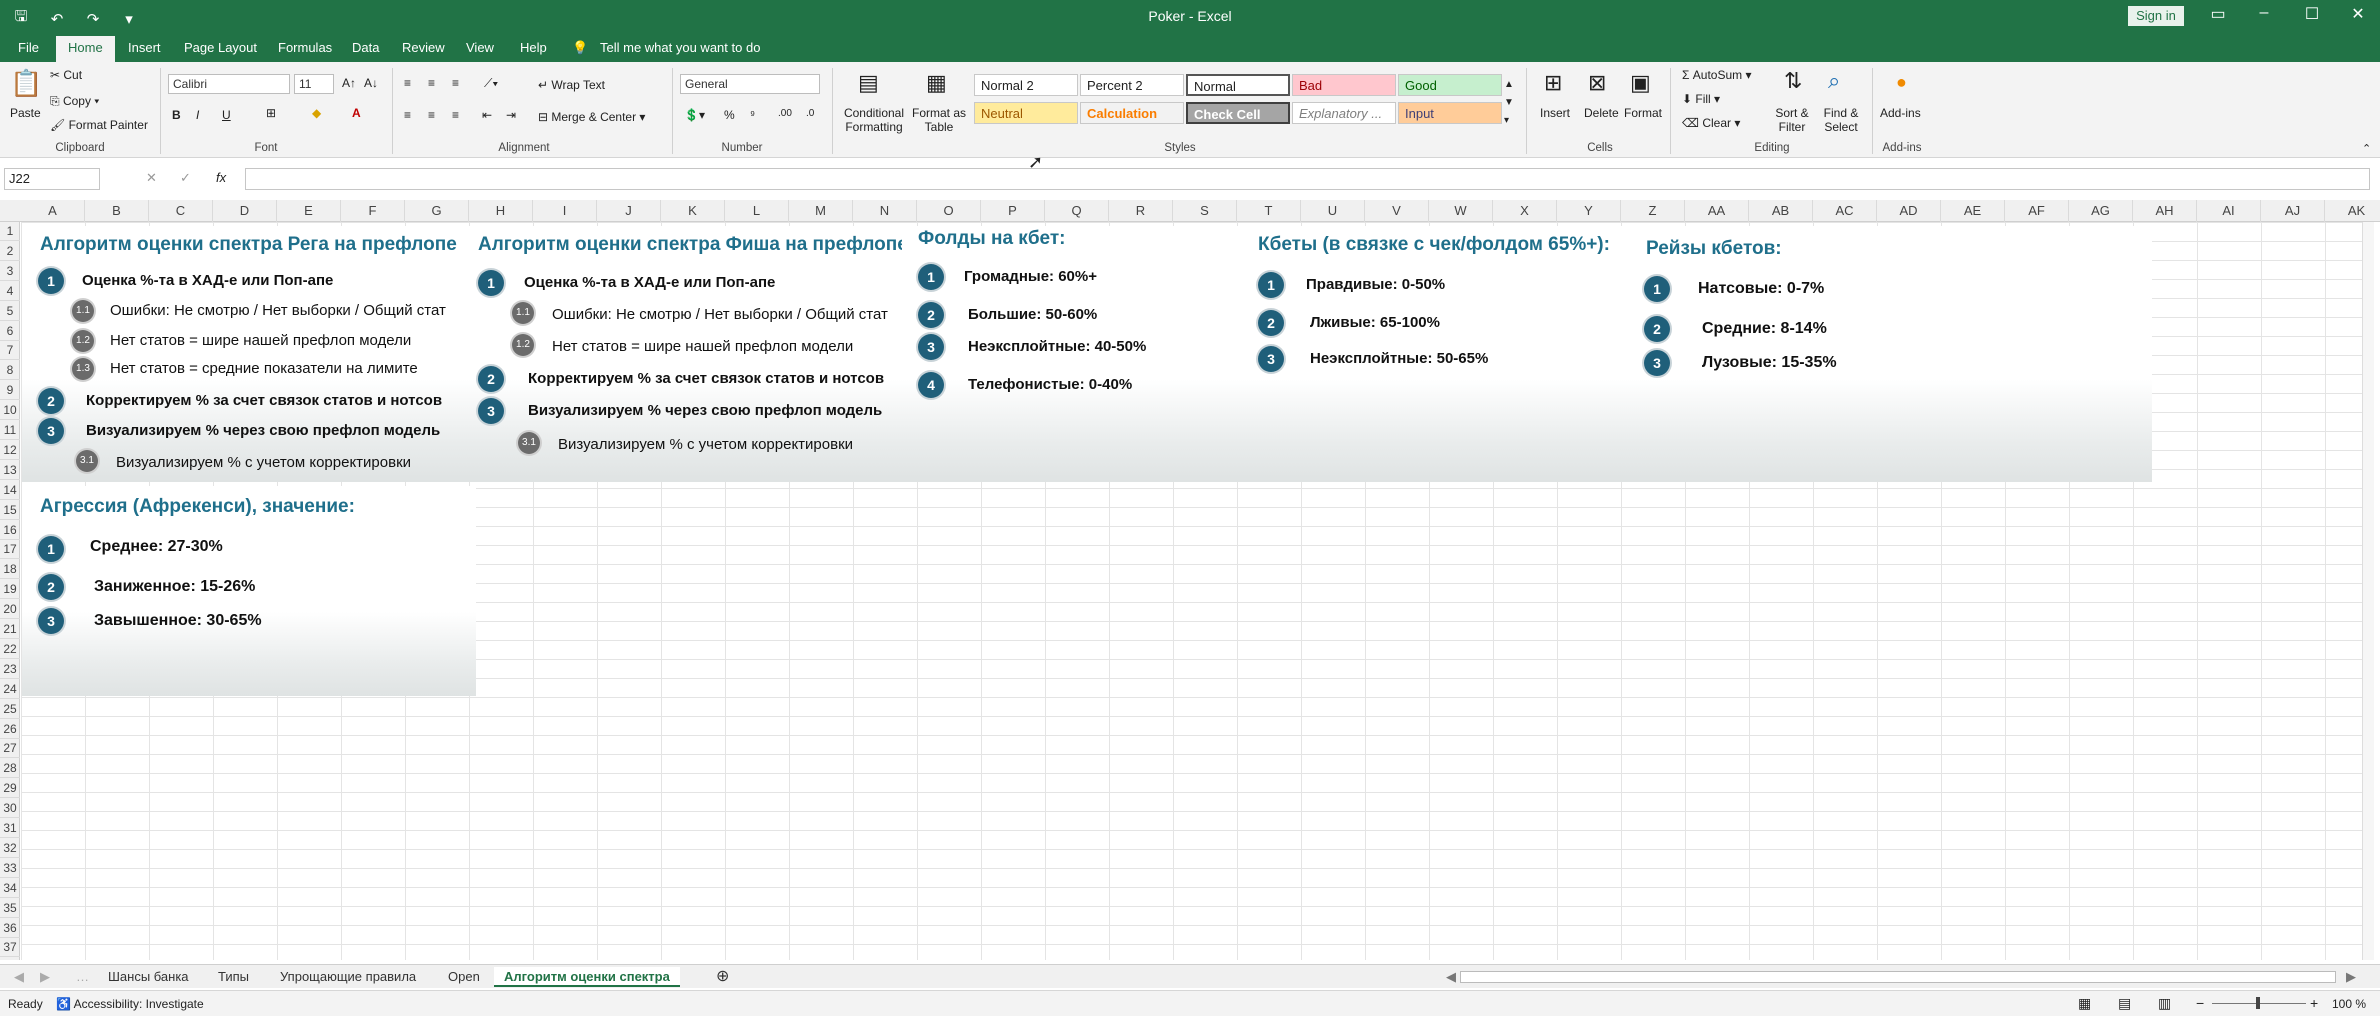 The image size is (2380, 1016). Describe the element at coordinates (349, 83) in the screenshot. I see `increase-font-icon: A↑` at that location.